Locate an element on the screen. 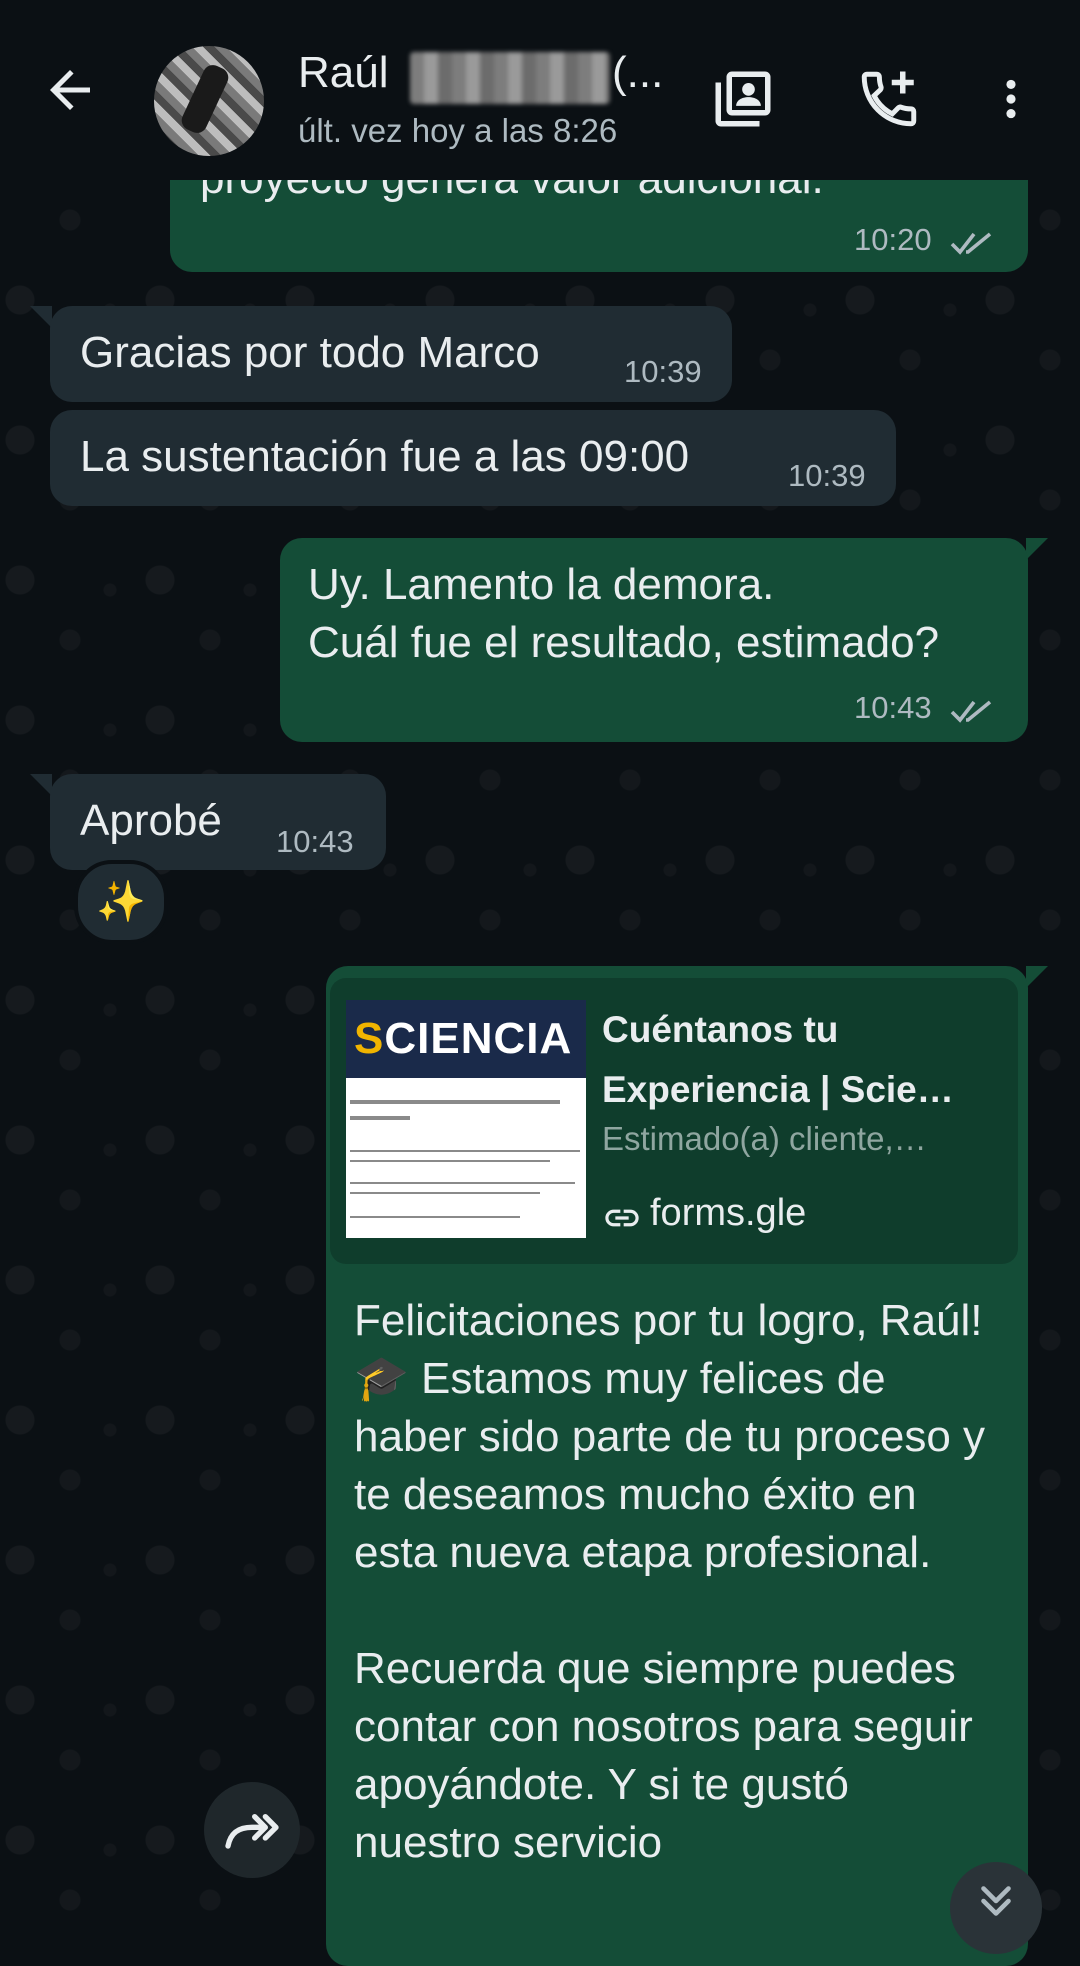 Image resolution: width=1080 pixels, height=1966 pixels. scroll-down-icon is located at coordinates (996, 1901).